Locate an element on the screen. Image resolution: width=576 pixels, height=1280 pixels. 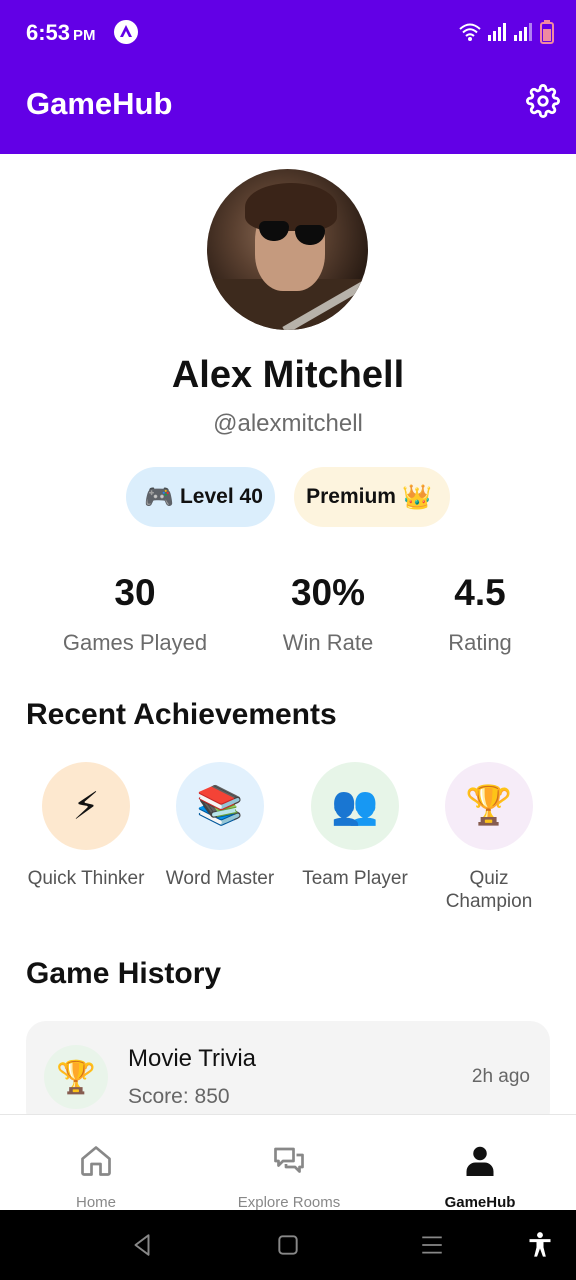
settings-button is located at coordinates (543, 101).